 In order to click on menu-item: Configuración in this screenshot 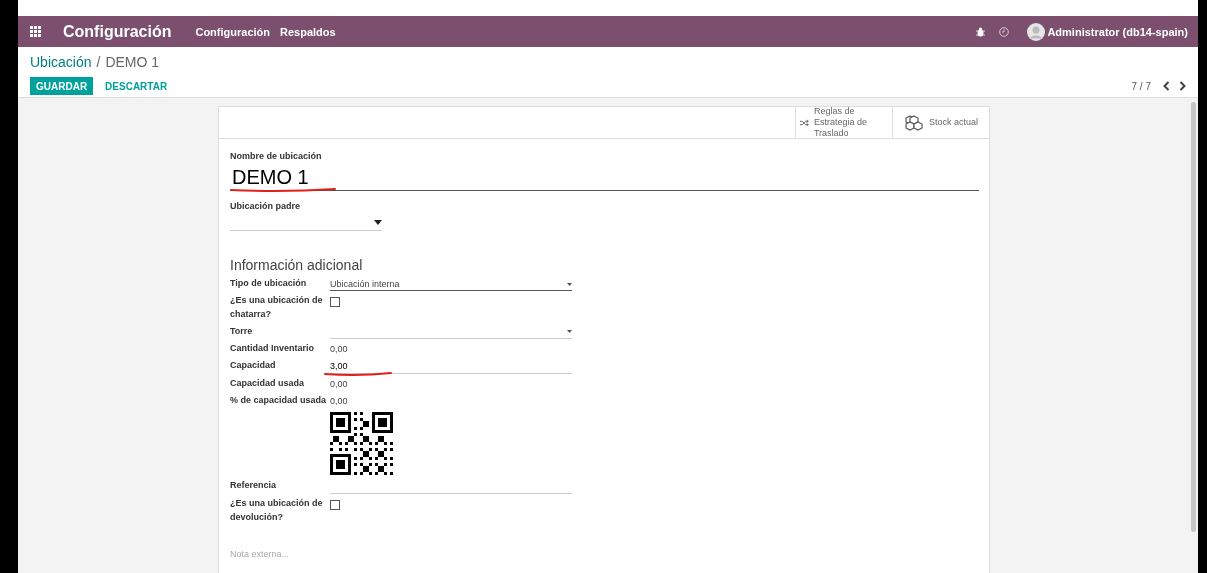, I will do `click(232, 31)`.